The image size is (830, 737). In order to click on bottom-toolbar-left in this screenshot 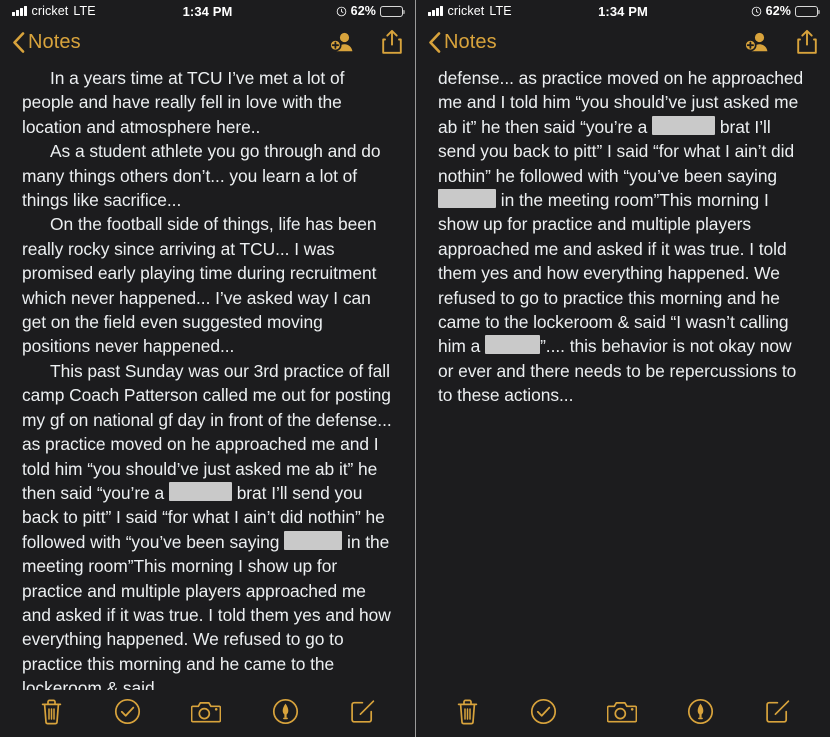, I will do `click(207, 713)`.